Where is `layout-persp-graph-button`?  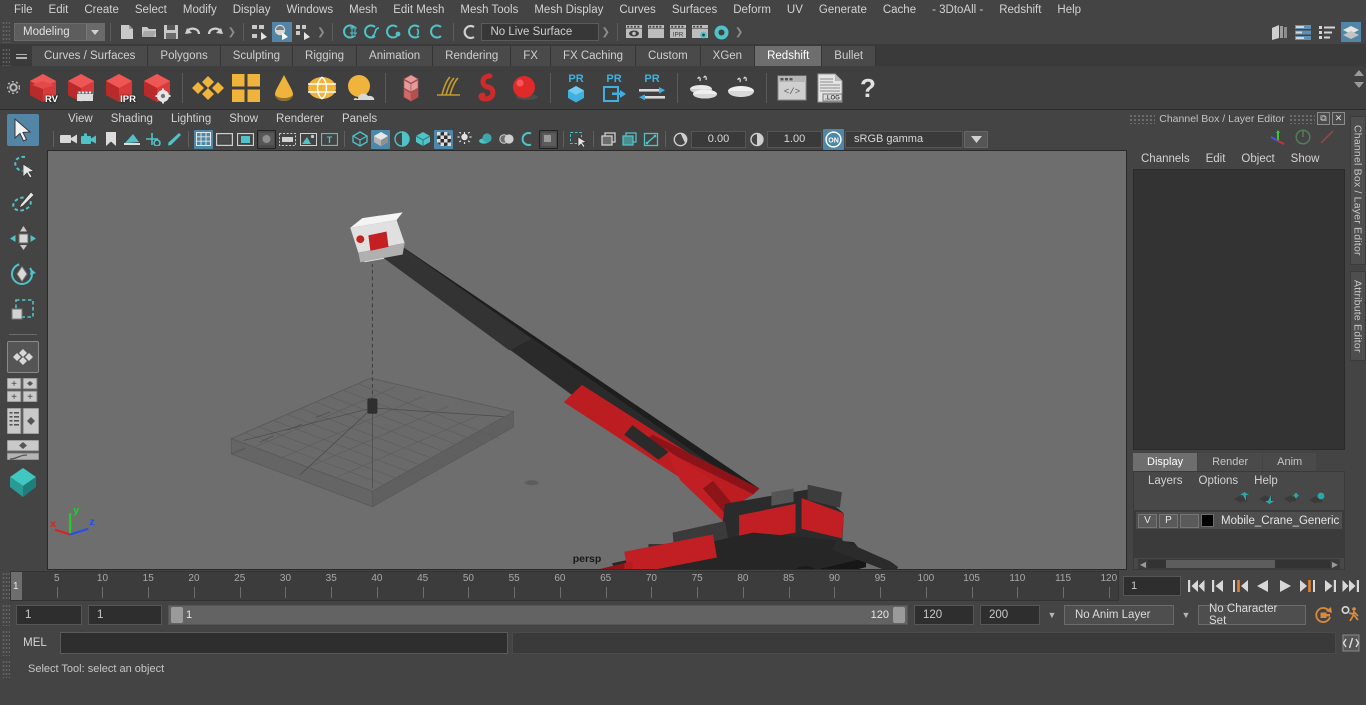 layout-persp-graph-button is located at coordinates (22, 450).